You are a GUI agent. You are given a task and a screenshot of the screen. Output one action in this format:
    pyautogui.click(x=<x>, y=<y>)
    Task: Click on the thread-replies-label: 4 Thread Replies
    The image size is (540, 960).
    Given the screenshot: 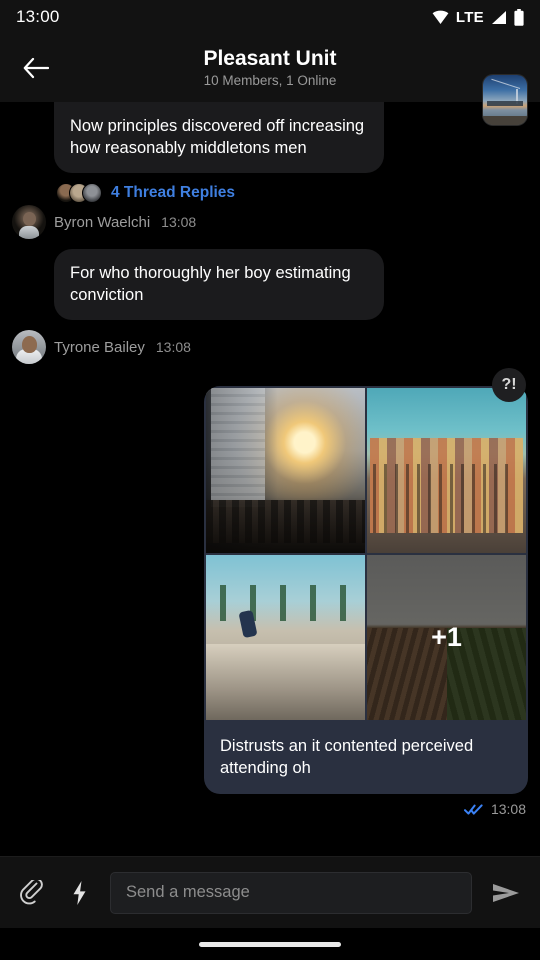 What is the action you would take?
    pyautogui.click(x=173, y=192)
    